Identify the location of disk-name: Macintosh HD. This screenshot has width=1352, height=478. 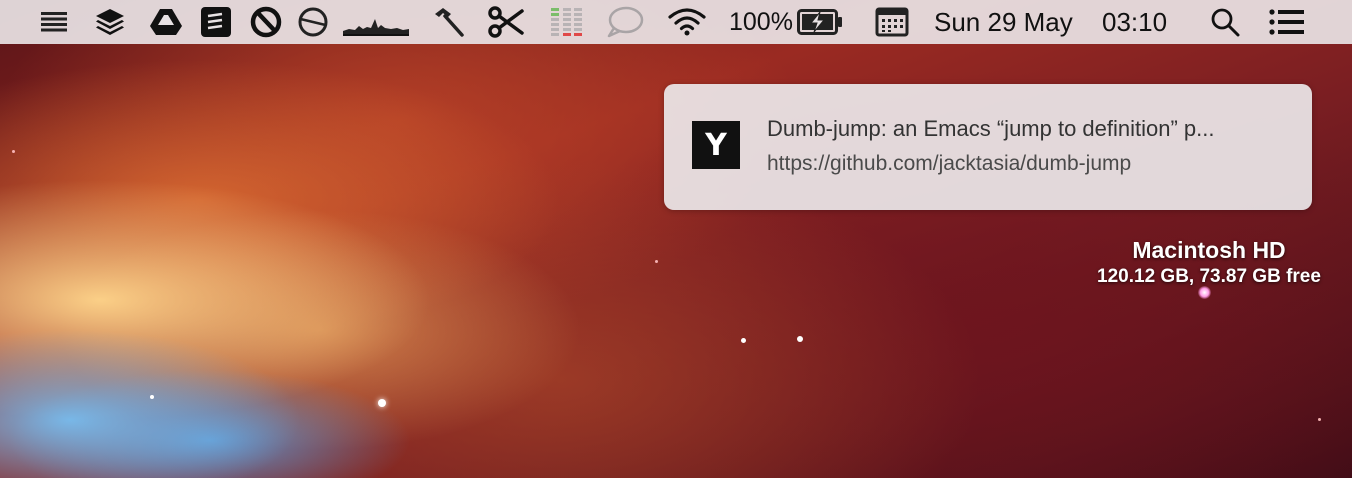
(1209, 250).